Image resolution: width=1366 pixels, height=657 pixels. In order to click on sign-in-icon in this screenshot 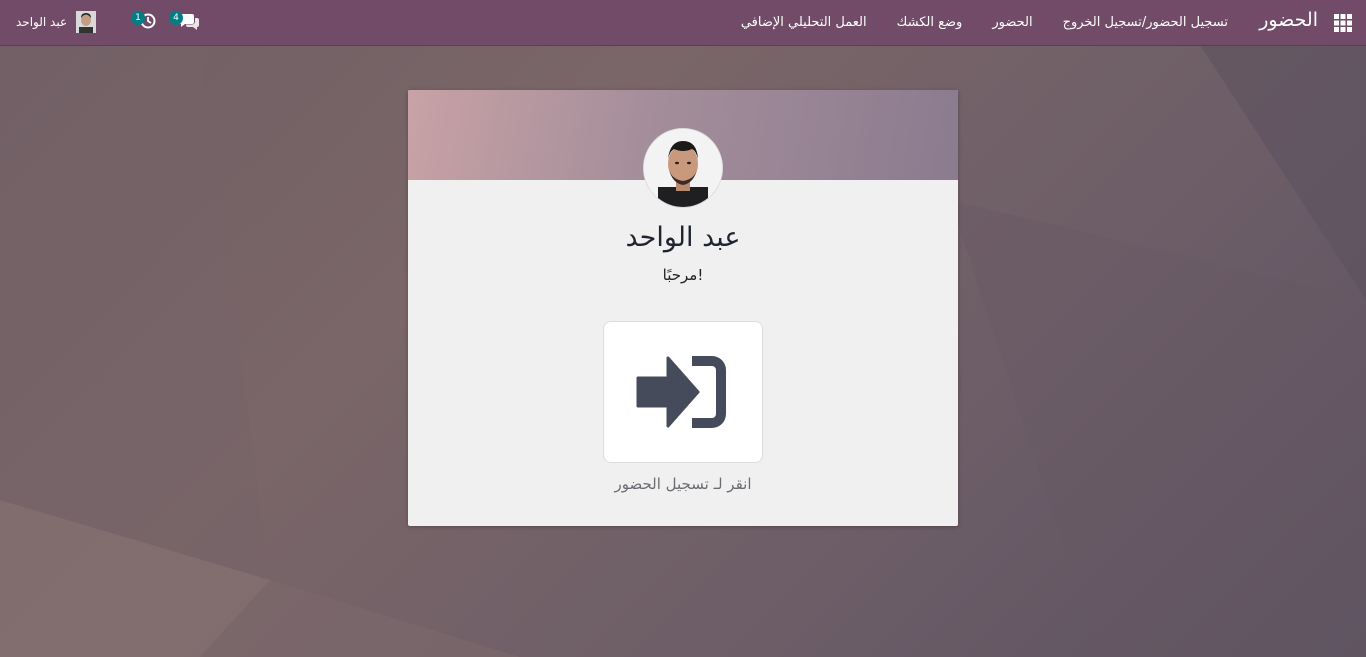, I will do `click(681, 392)`.